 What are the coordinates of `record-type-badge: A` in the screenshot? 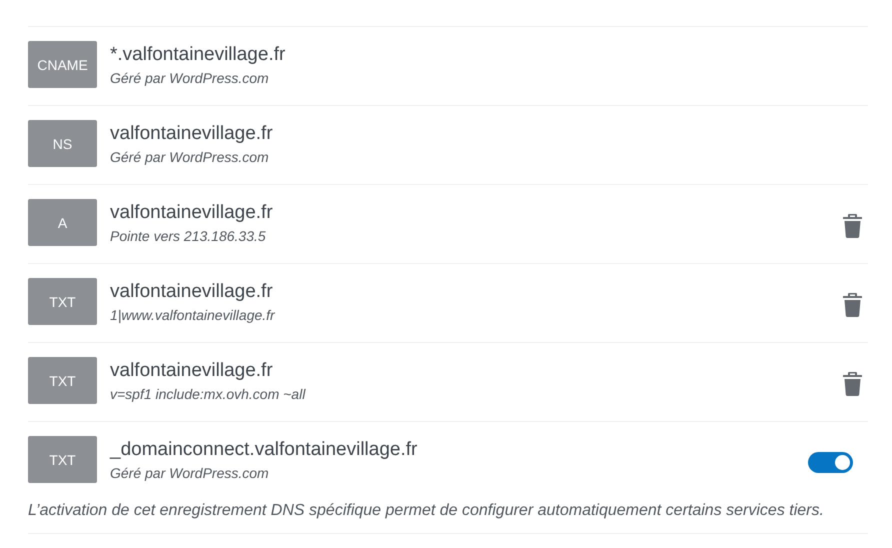 It's located at (62, 222).